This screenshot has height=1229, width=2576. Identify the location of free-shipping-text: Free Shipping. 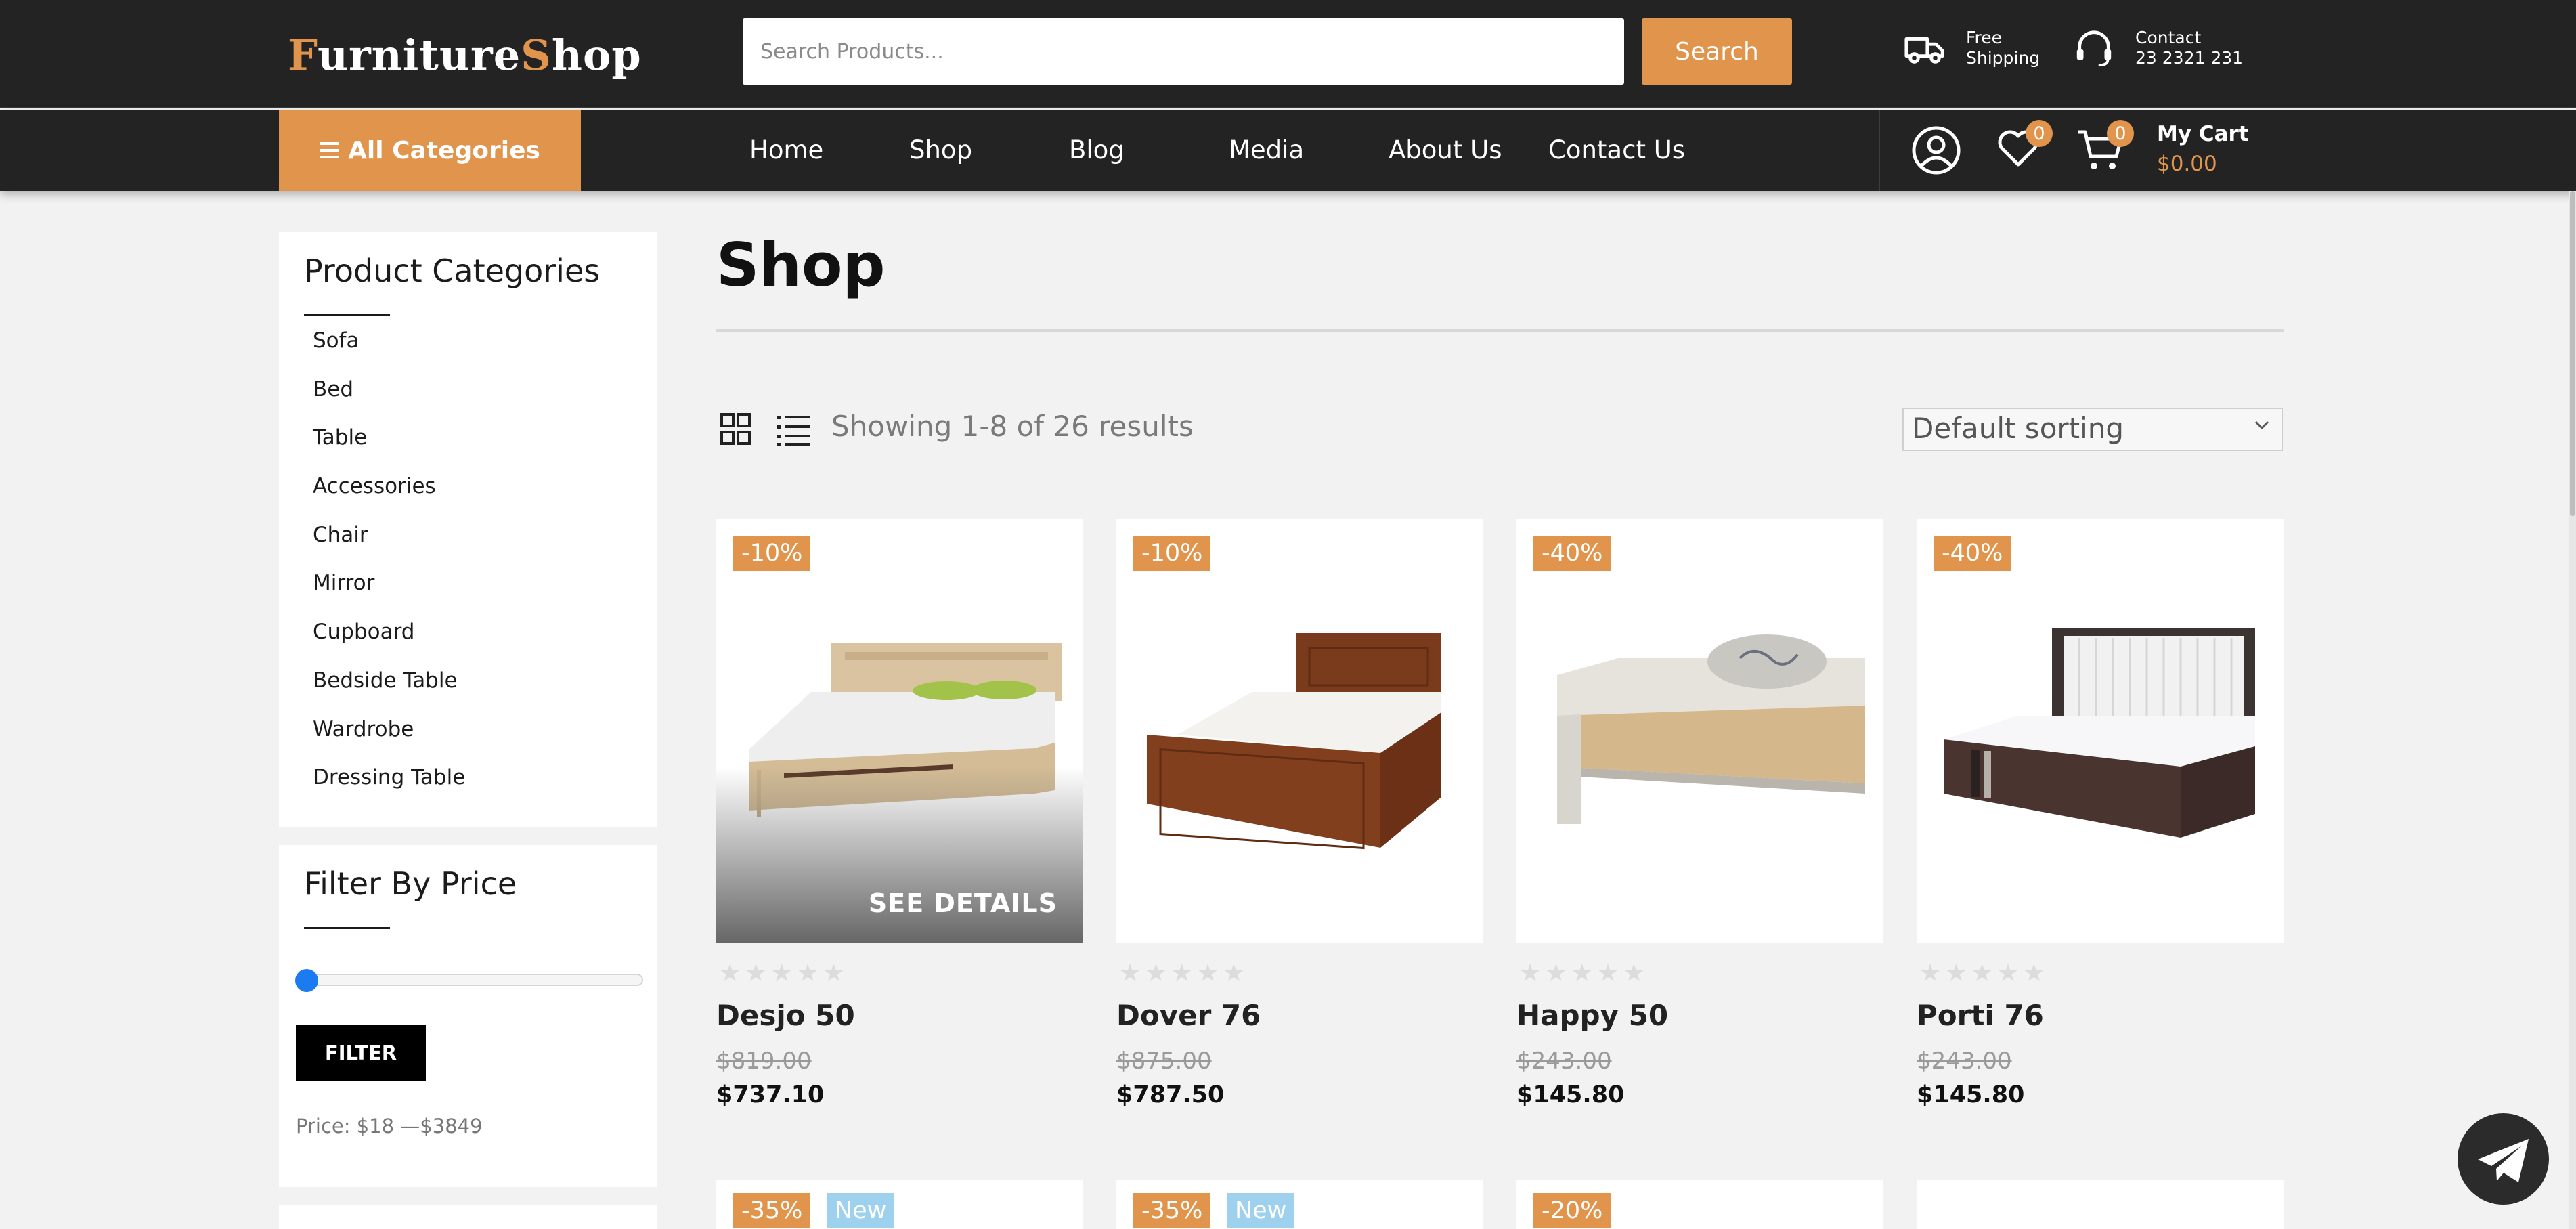
(2003, 48).